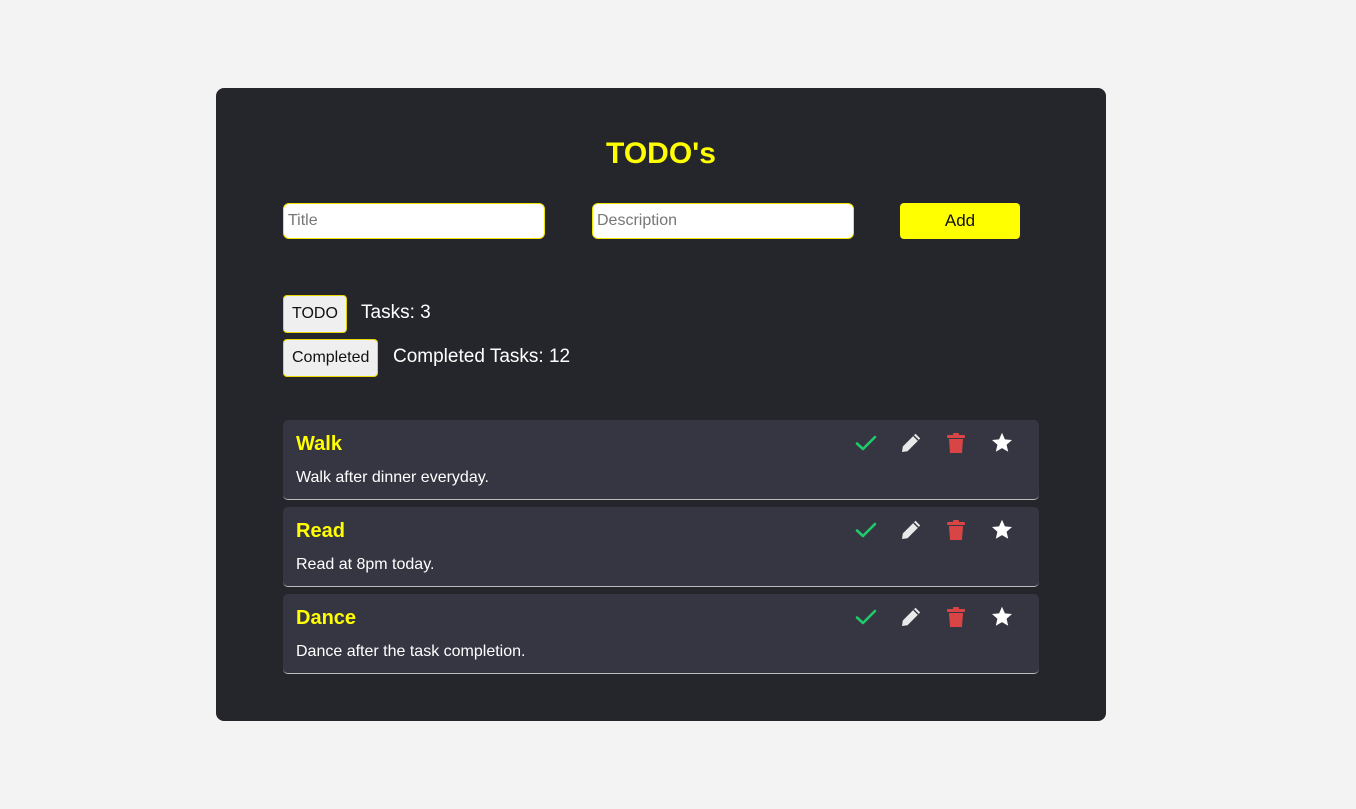 The height and width of the screenshot is (809, 1356). Describe the element at coordinates (315, 314) in the screenshot. I see `todo-filter-button: TODO` at that location.